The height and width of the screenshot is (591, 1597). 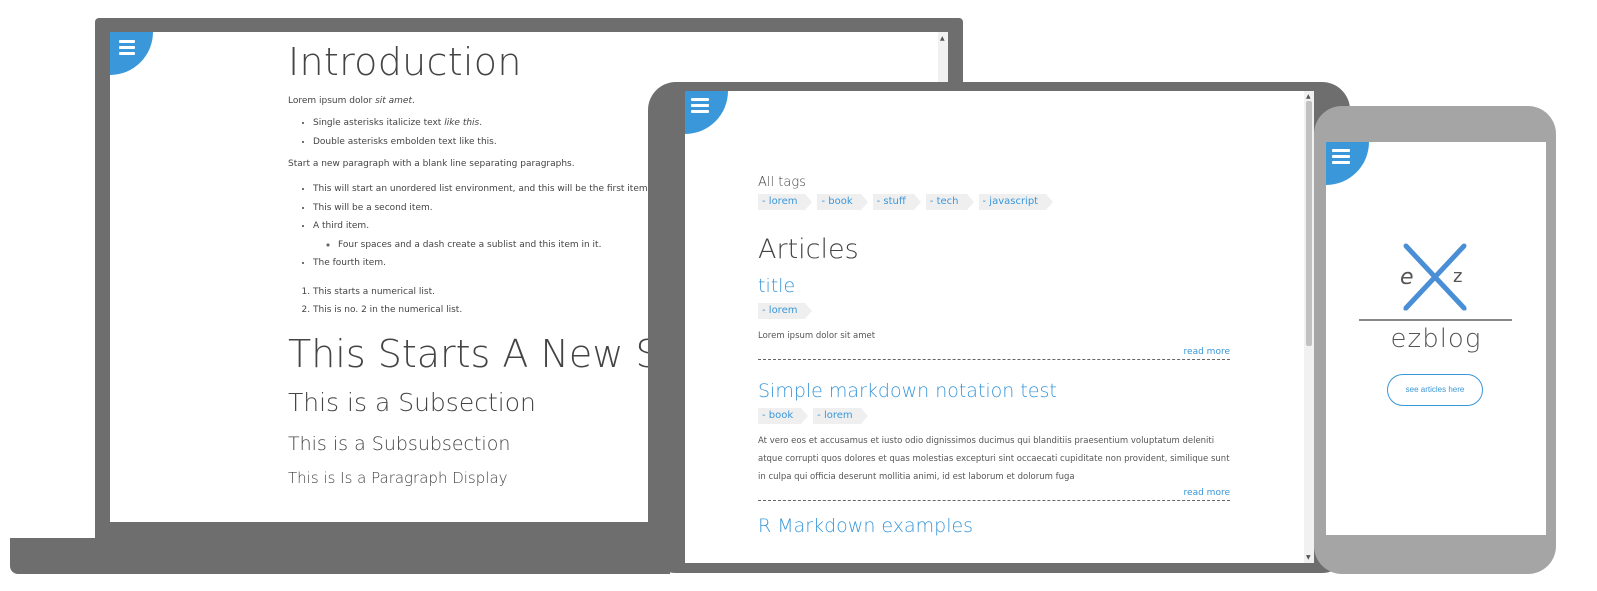 I want to click on article-tags: - book - lorem, so click(x=994, y=416).